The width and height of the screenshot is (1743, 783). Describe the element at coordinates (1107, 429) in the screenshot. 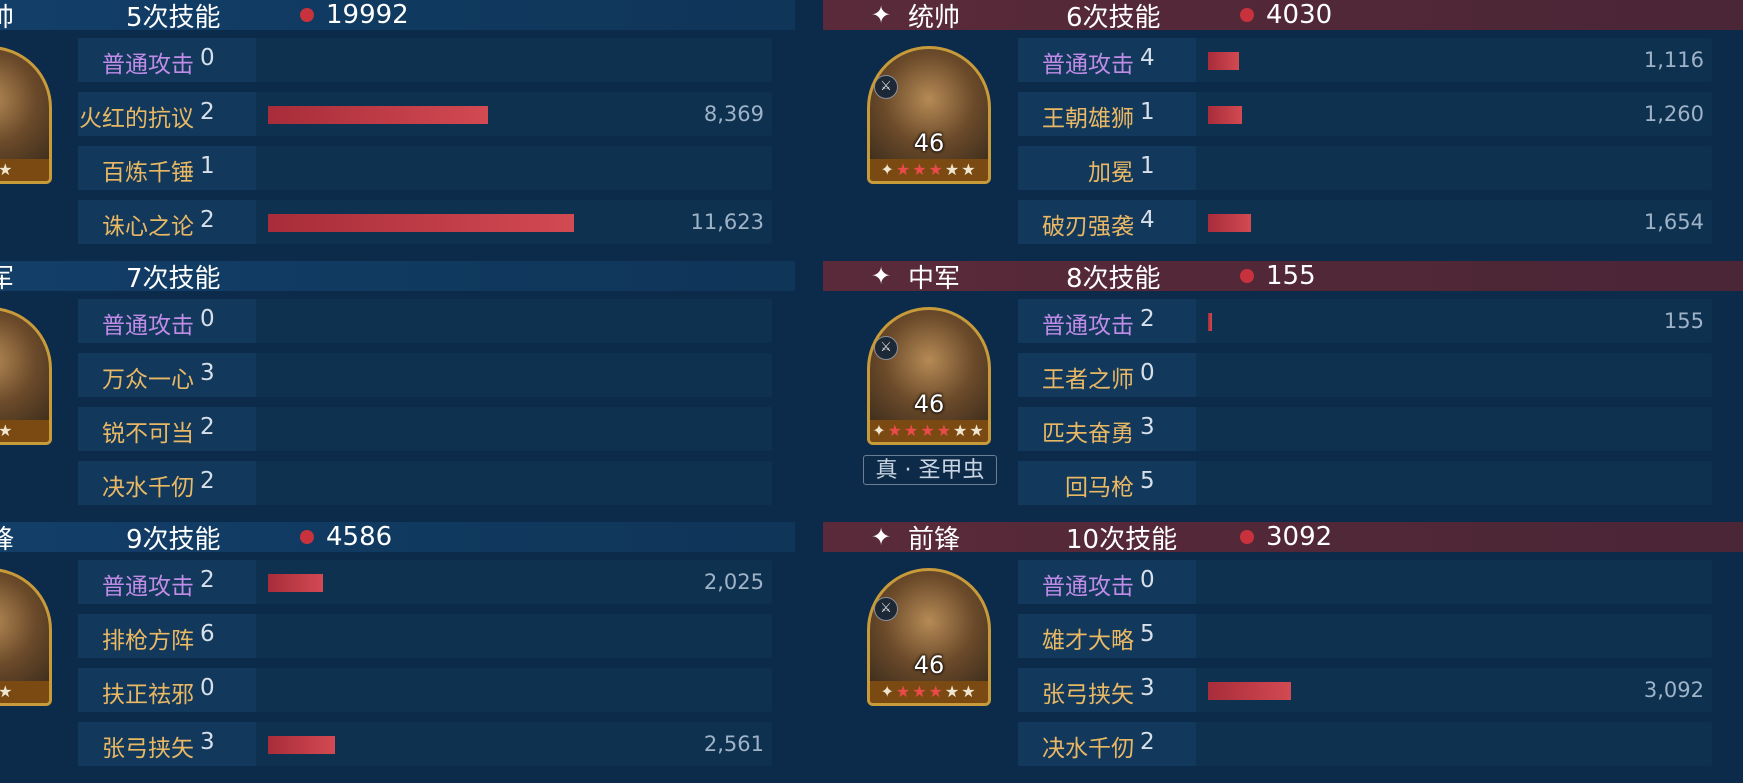

I see `skill-label-cell: 匹夫奋勇 3` at that location.